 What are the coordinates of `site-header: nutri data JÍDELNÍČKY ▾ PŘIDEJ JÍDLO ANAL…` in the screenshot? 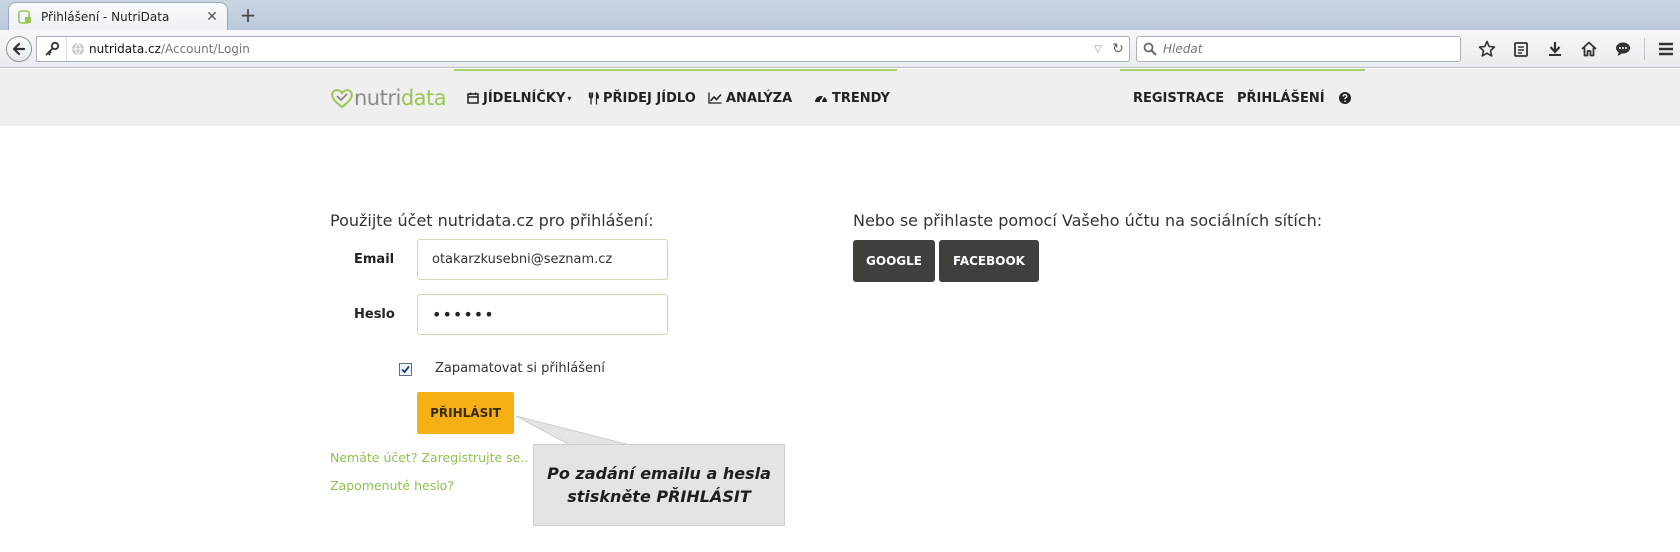 It's located at (840, 97).